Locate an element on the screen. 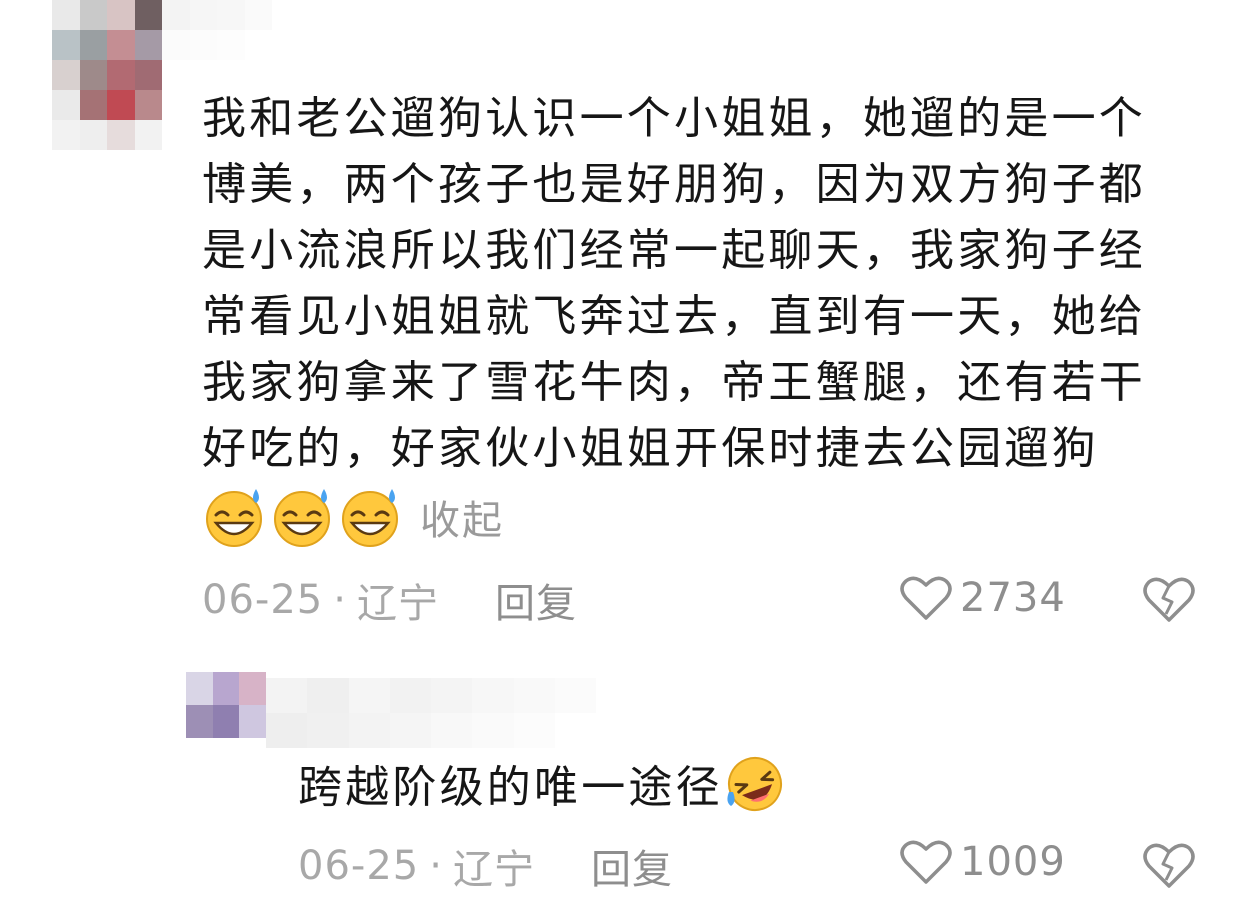 This screenshot has width=1260, height=924. comment-text-line: 我家狗拿来了雪花牛肉，帝王蟹腿，还有若干 is located at coordinates (674, 382).